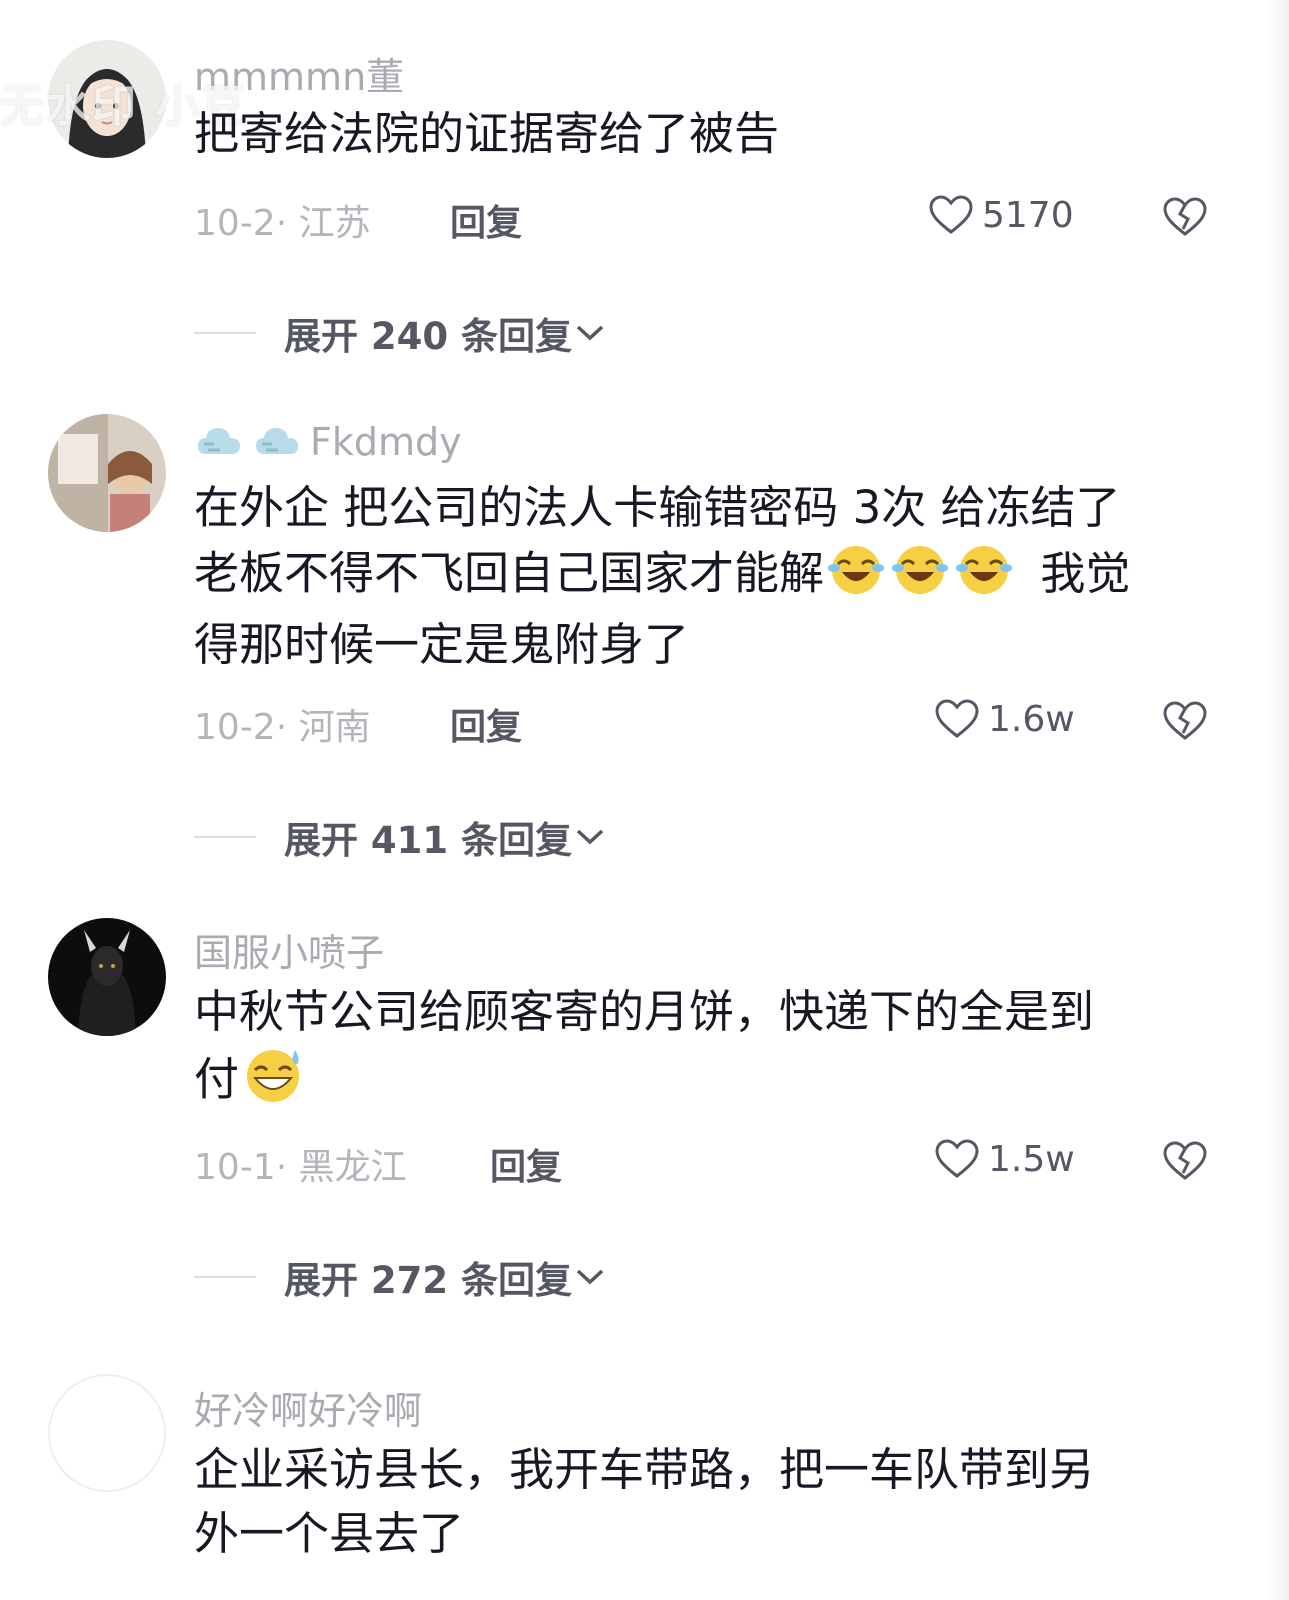  I want to click on like-button: 1.6w, so click(1004, 719).